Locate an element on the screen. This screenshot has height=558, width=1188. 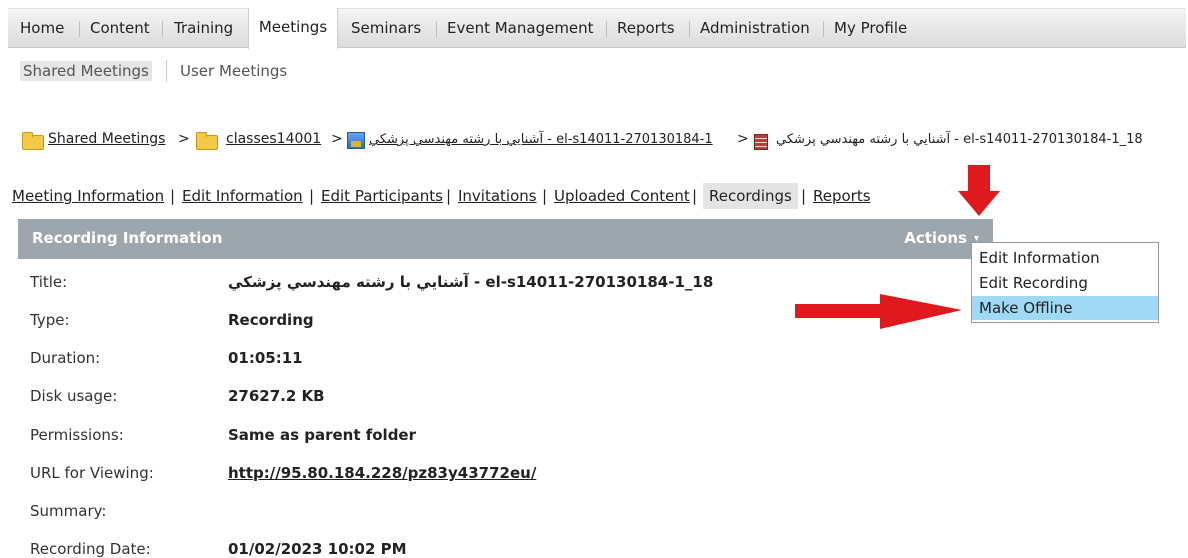
annotation-arrows is located at coordinates (897, 247).